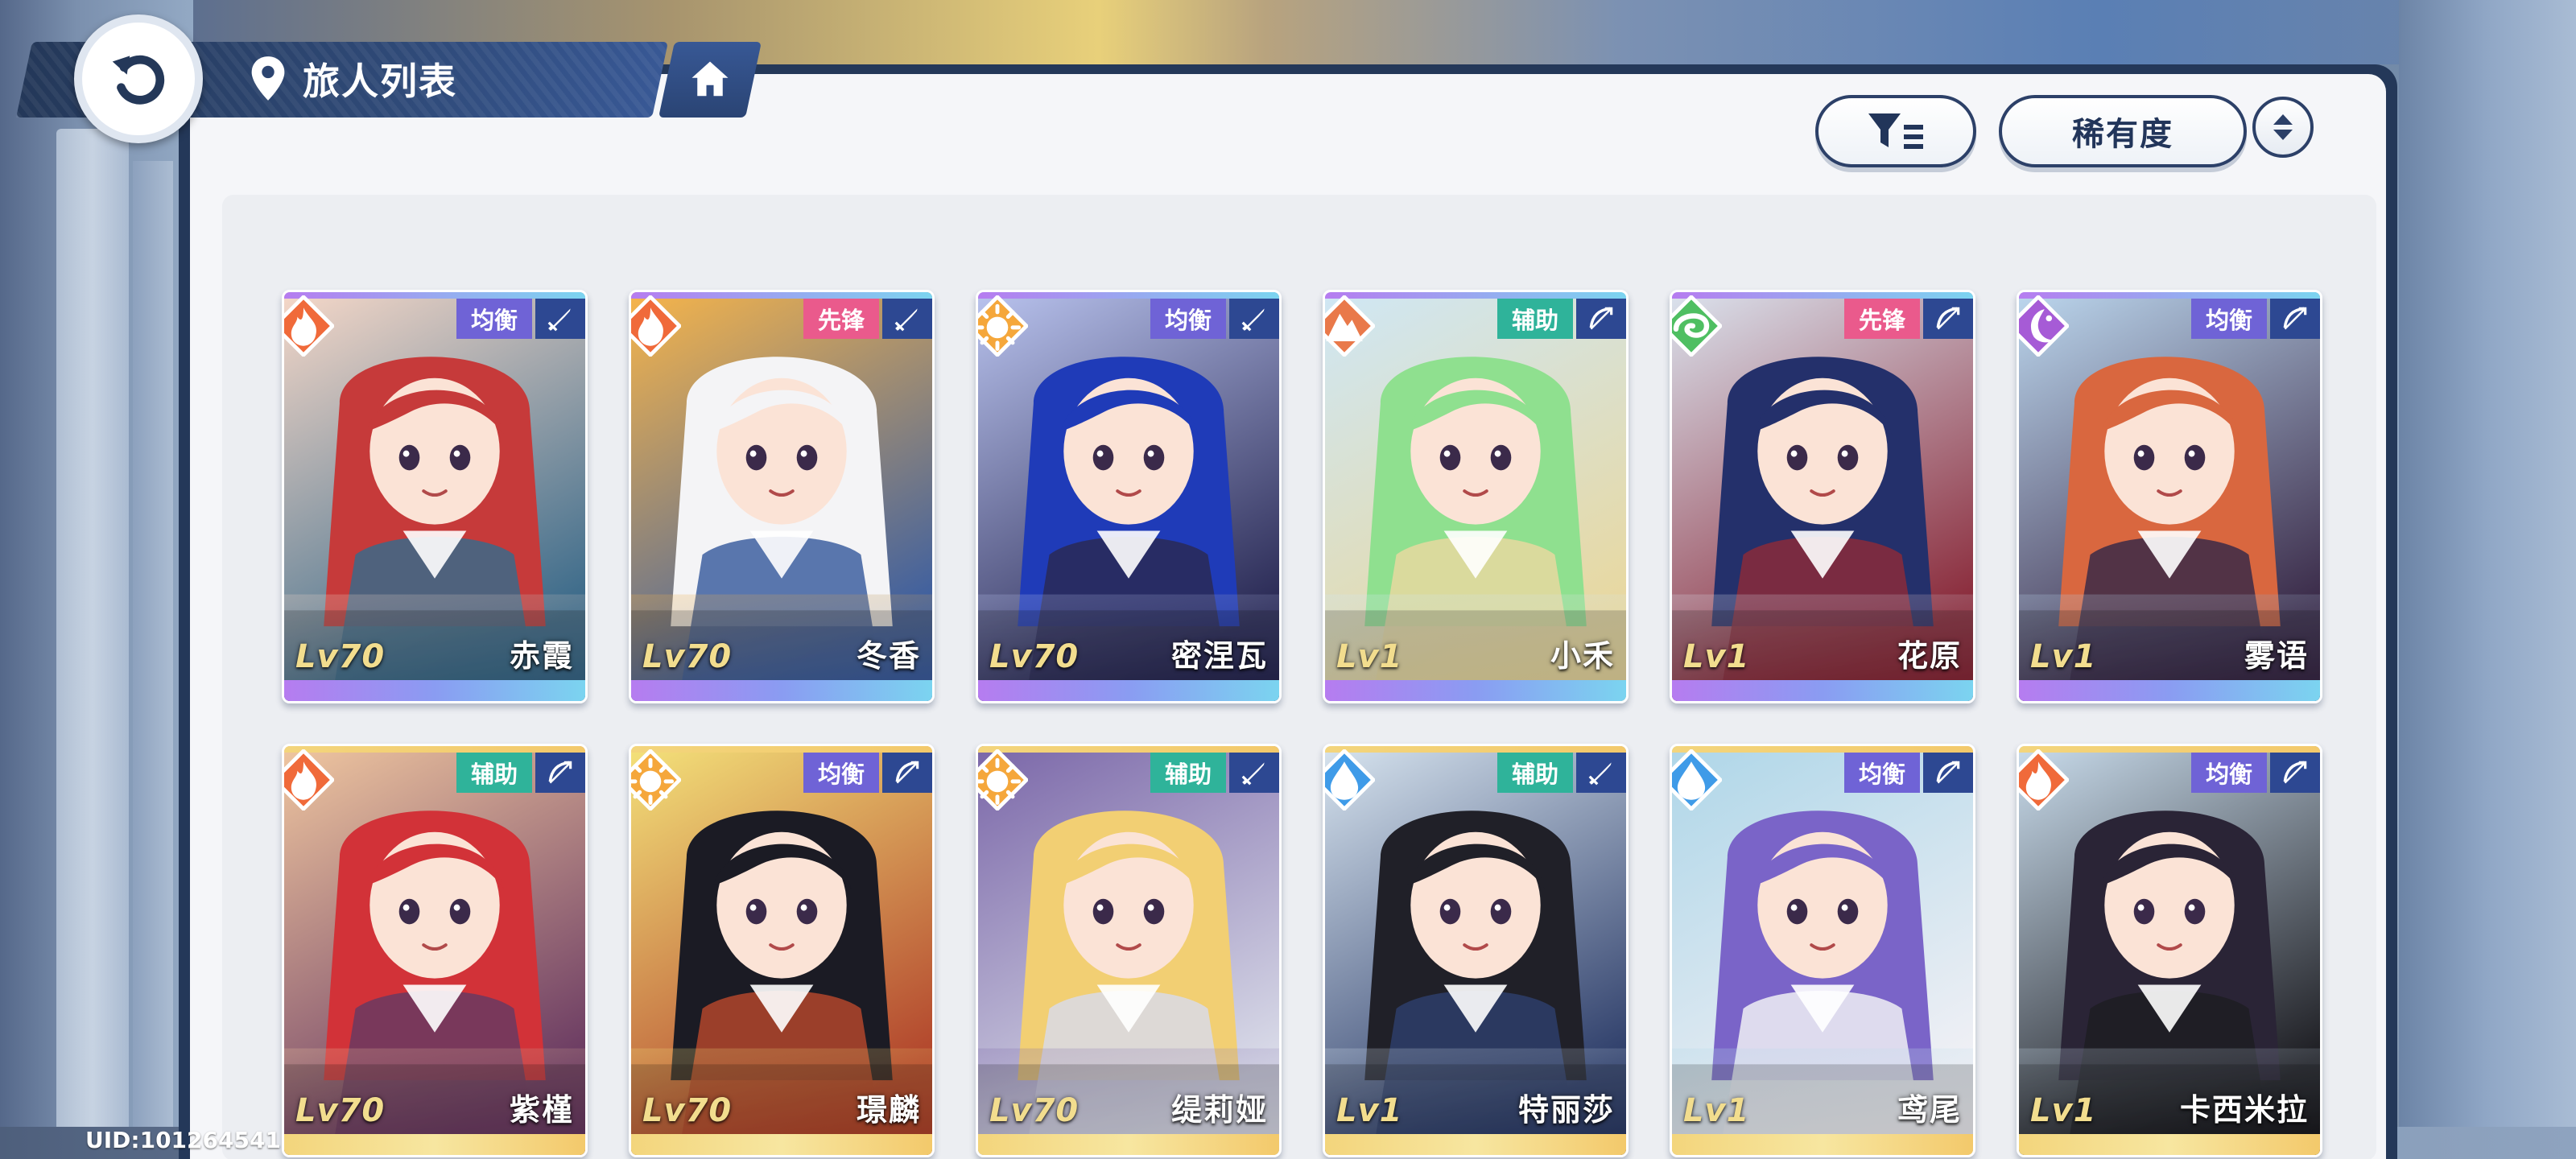 The image size is (2576, 1159). I want to click on character-name: 雾语, so click(2276, 656).